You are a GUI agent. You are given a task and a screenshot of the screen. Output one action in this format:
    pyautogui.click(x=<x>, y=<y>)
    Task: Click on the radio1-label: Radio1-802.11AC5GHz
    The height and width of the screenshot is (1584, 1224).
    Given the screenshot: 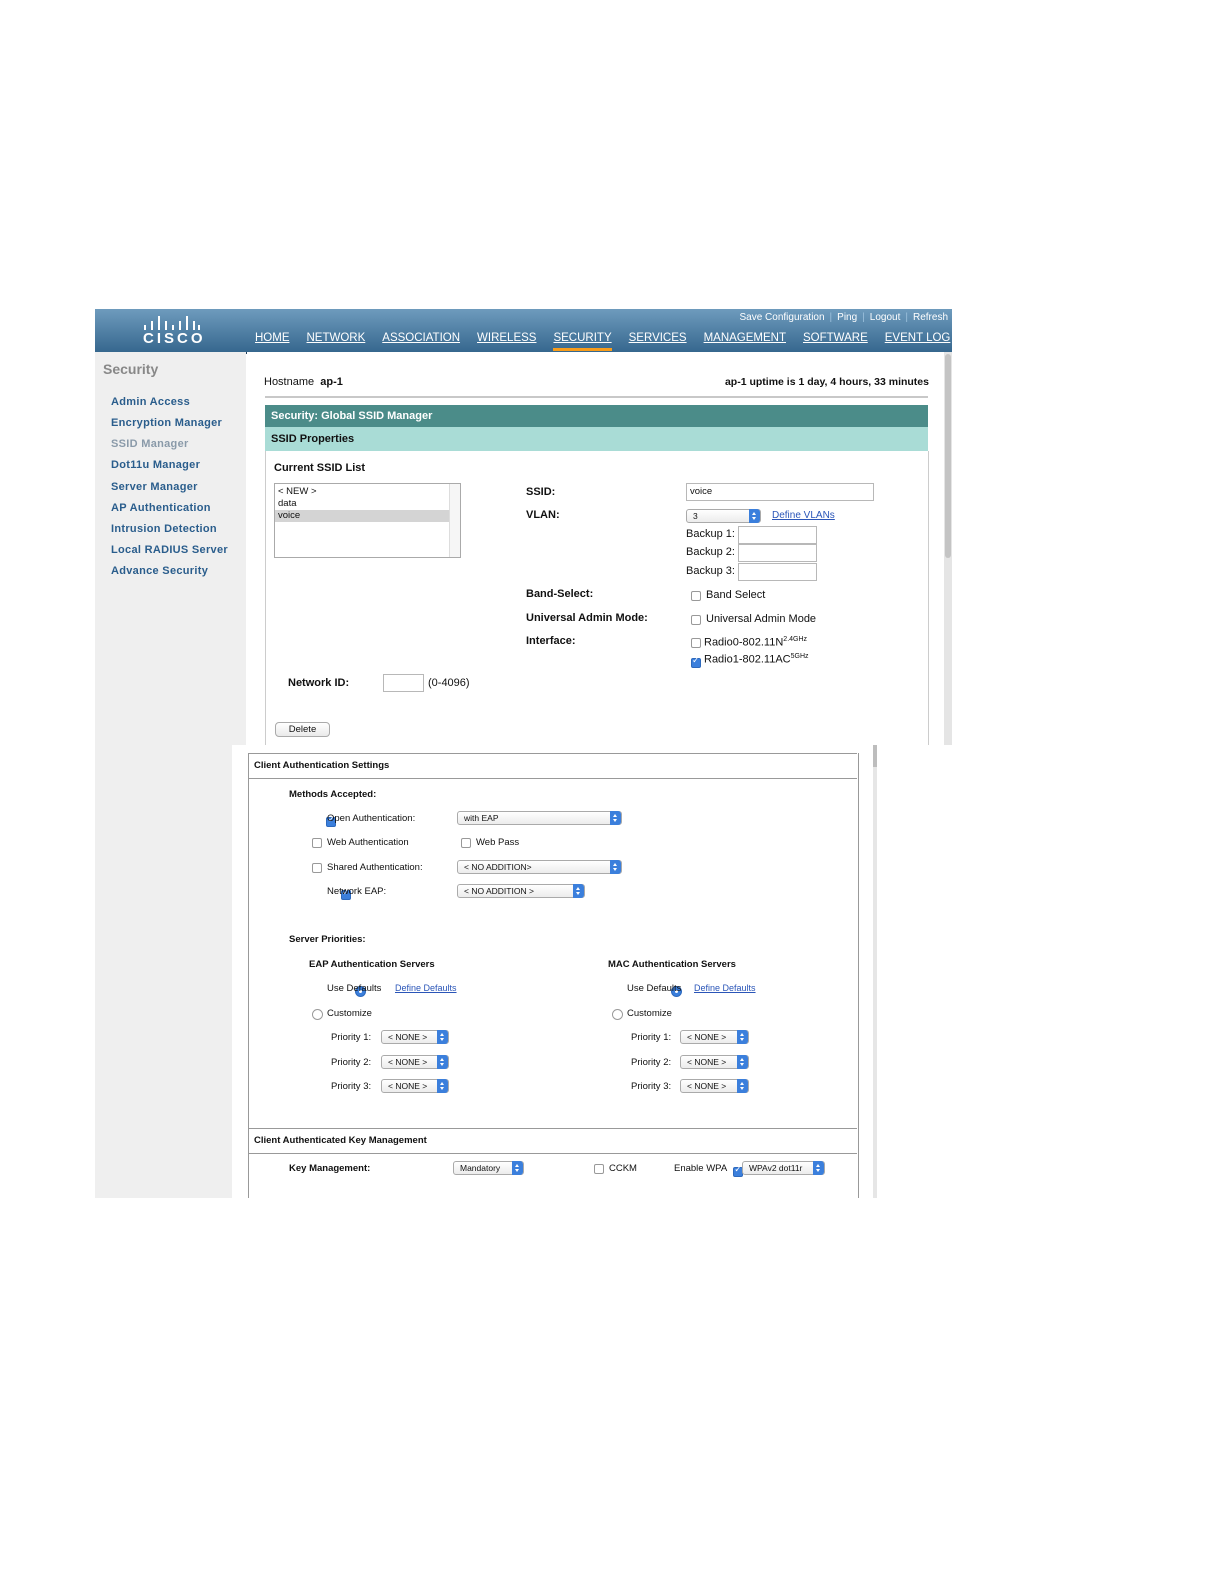 What is the action you would take?
    pyautogui.click(x=756, y=659)
    